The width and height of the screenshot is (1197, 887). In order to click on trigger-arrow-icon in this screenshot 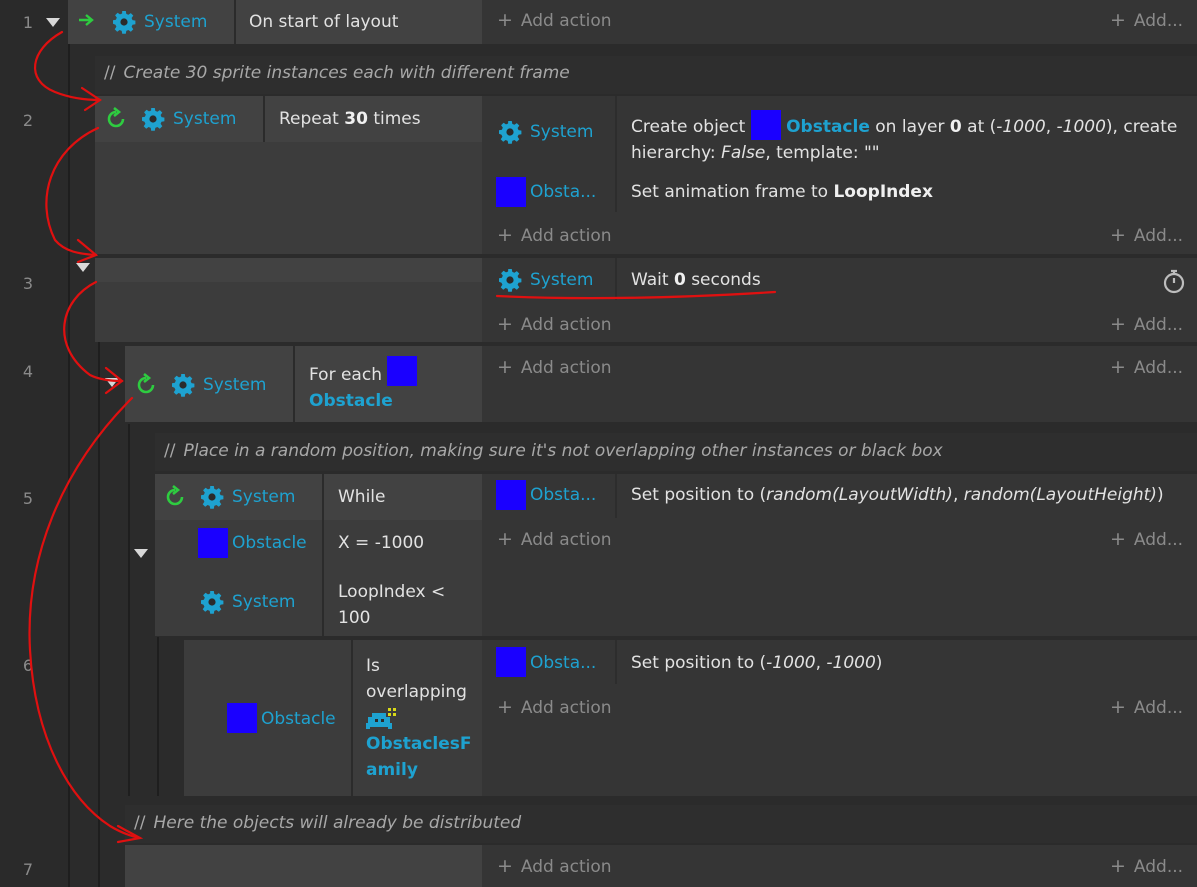, I will do `click(87, 20)`.